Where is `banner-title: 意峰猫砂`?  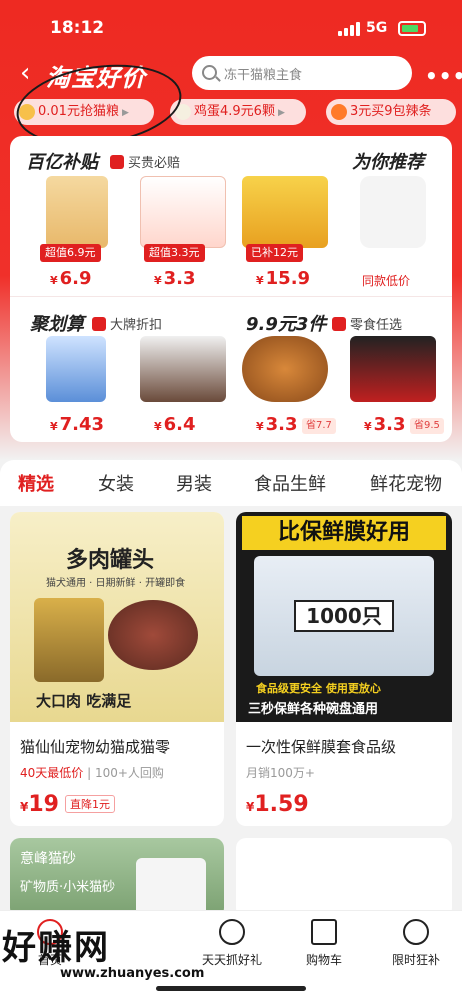
banner-title: 意峰猫砂 is located at coordinates (48, 859).